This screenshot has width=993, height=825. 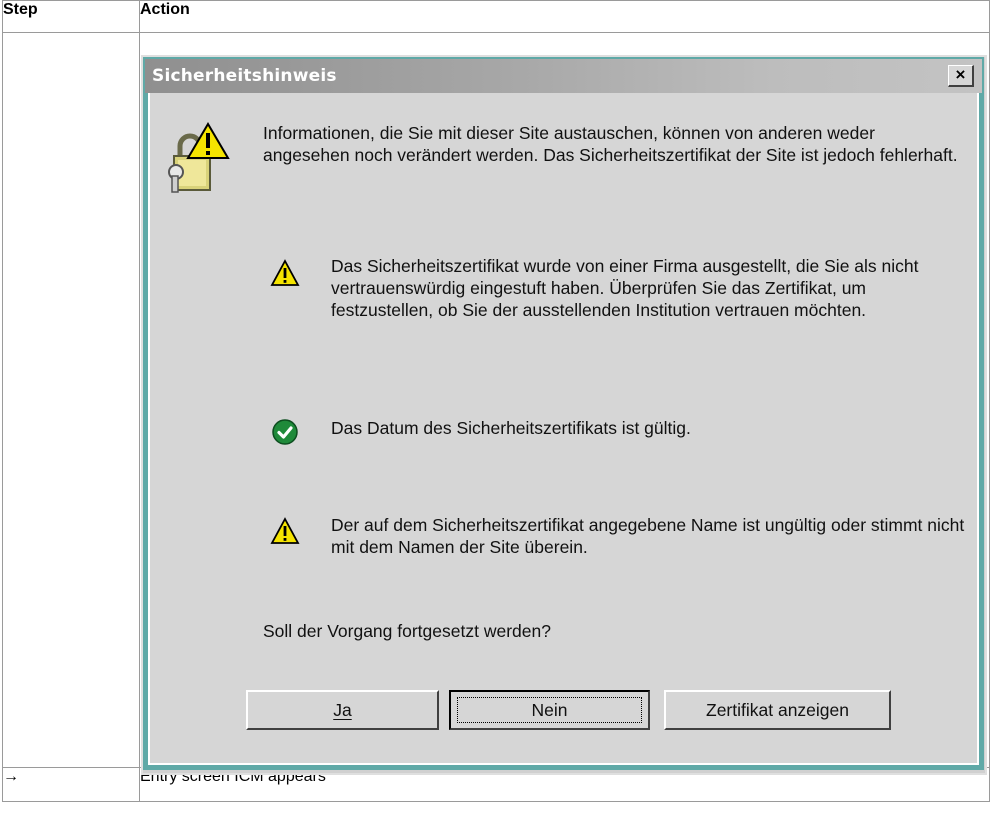 I want to click on step-cell, so click(x=71, y=400).